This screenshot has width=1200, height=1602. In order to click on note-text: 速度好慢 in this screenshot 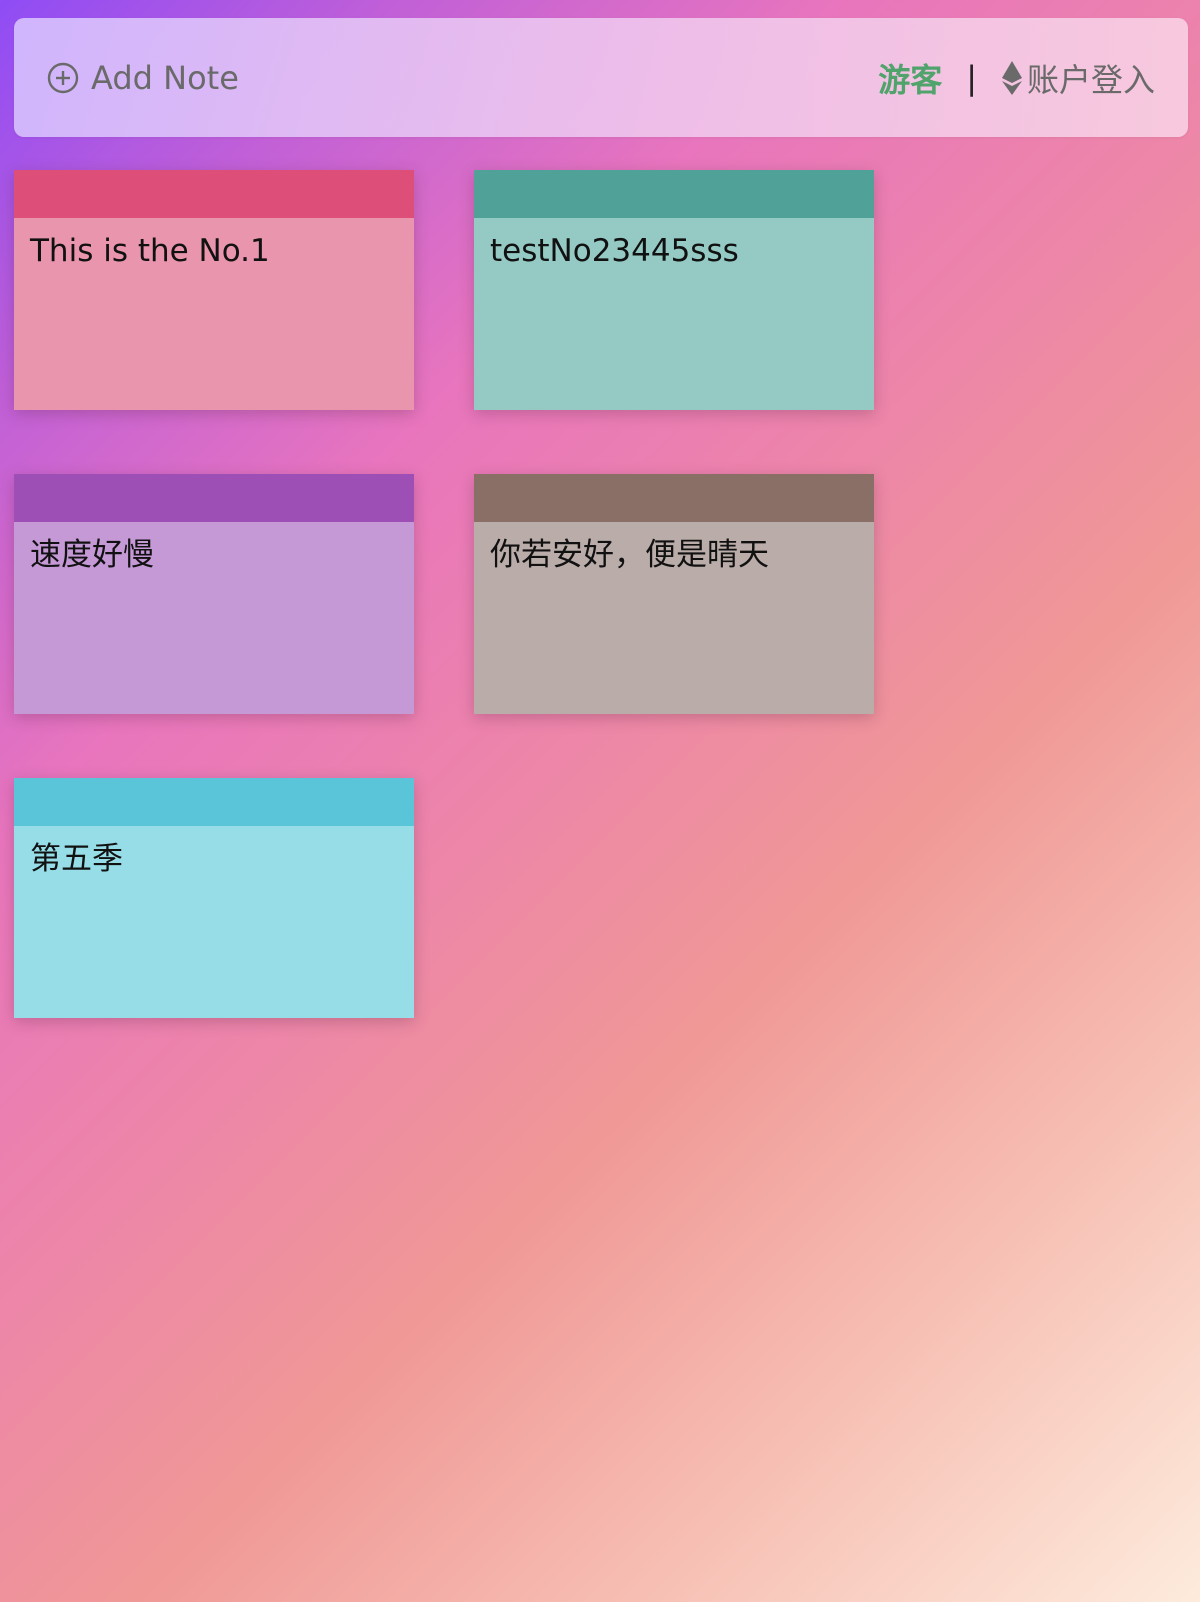, I will do `click(214, 618)`.